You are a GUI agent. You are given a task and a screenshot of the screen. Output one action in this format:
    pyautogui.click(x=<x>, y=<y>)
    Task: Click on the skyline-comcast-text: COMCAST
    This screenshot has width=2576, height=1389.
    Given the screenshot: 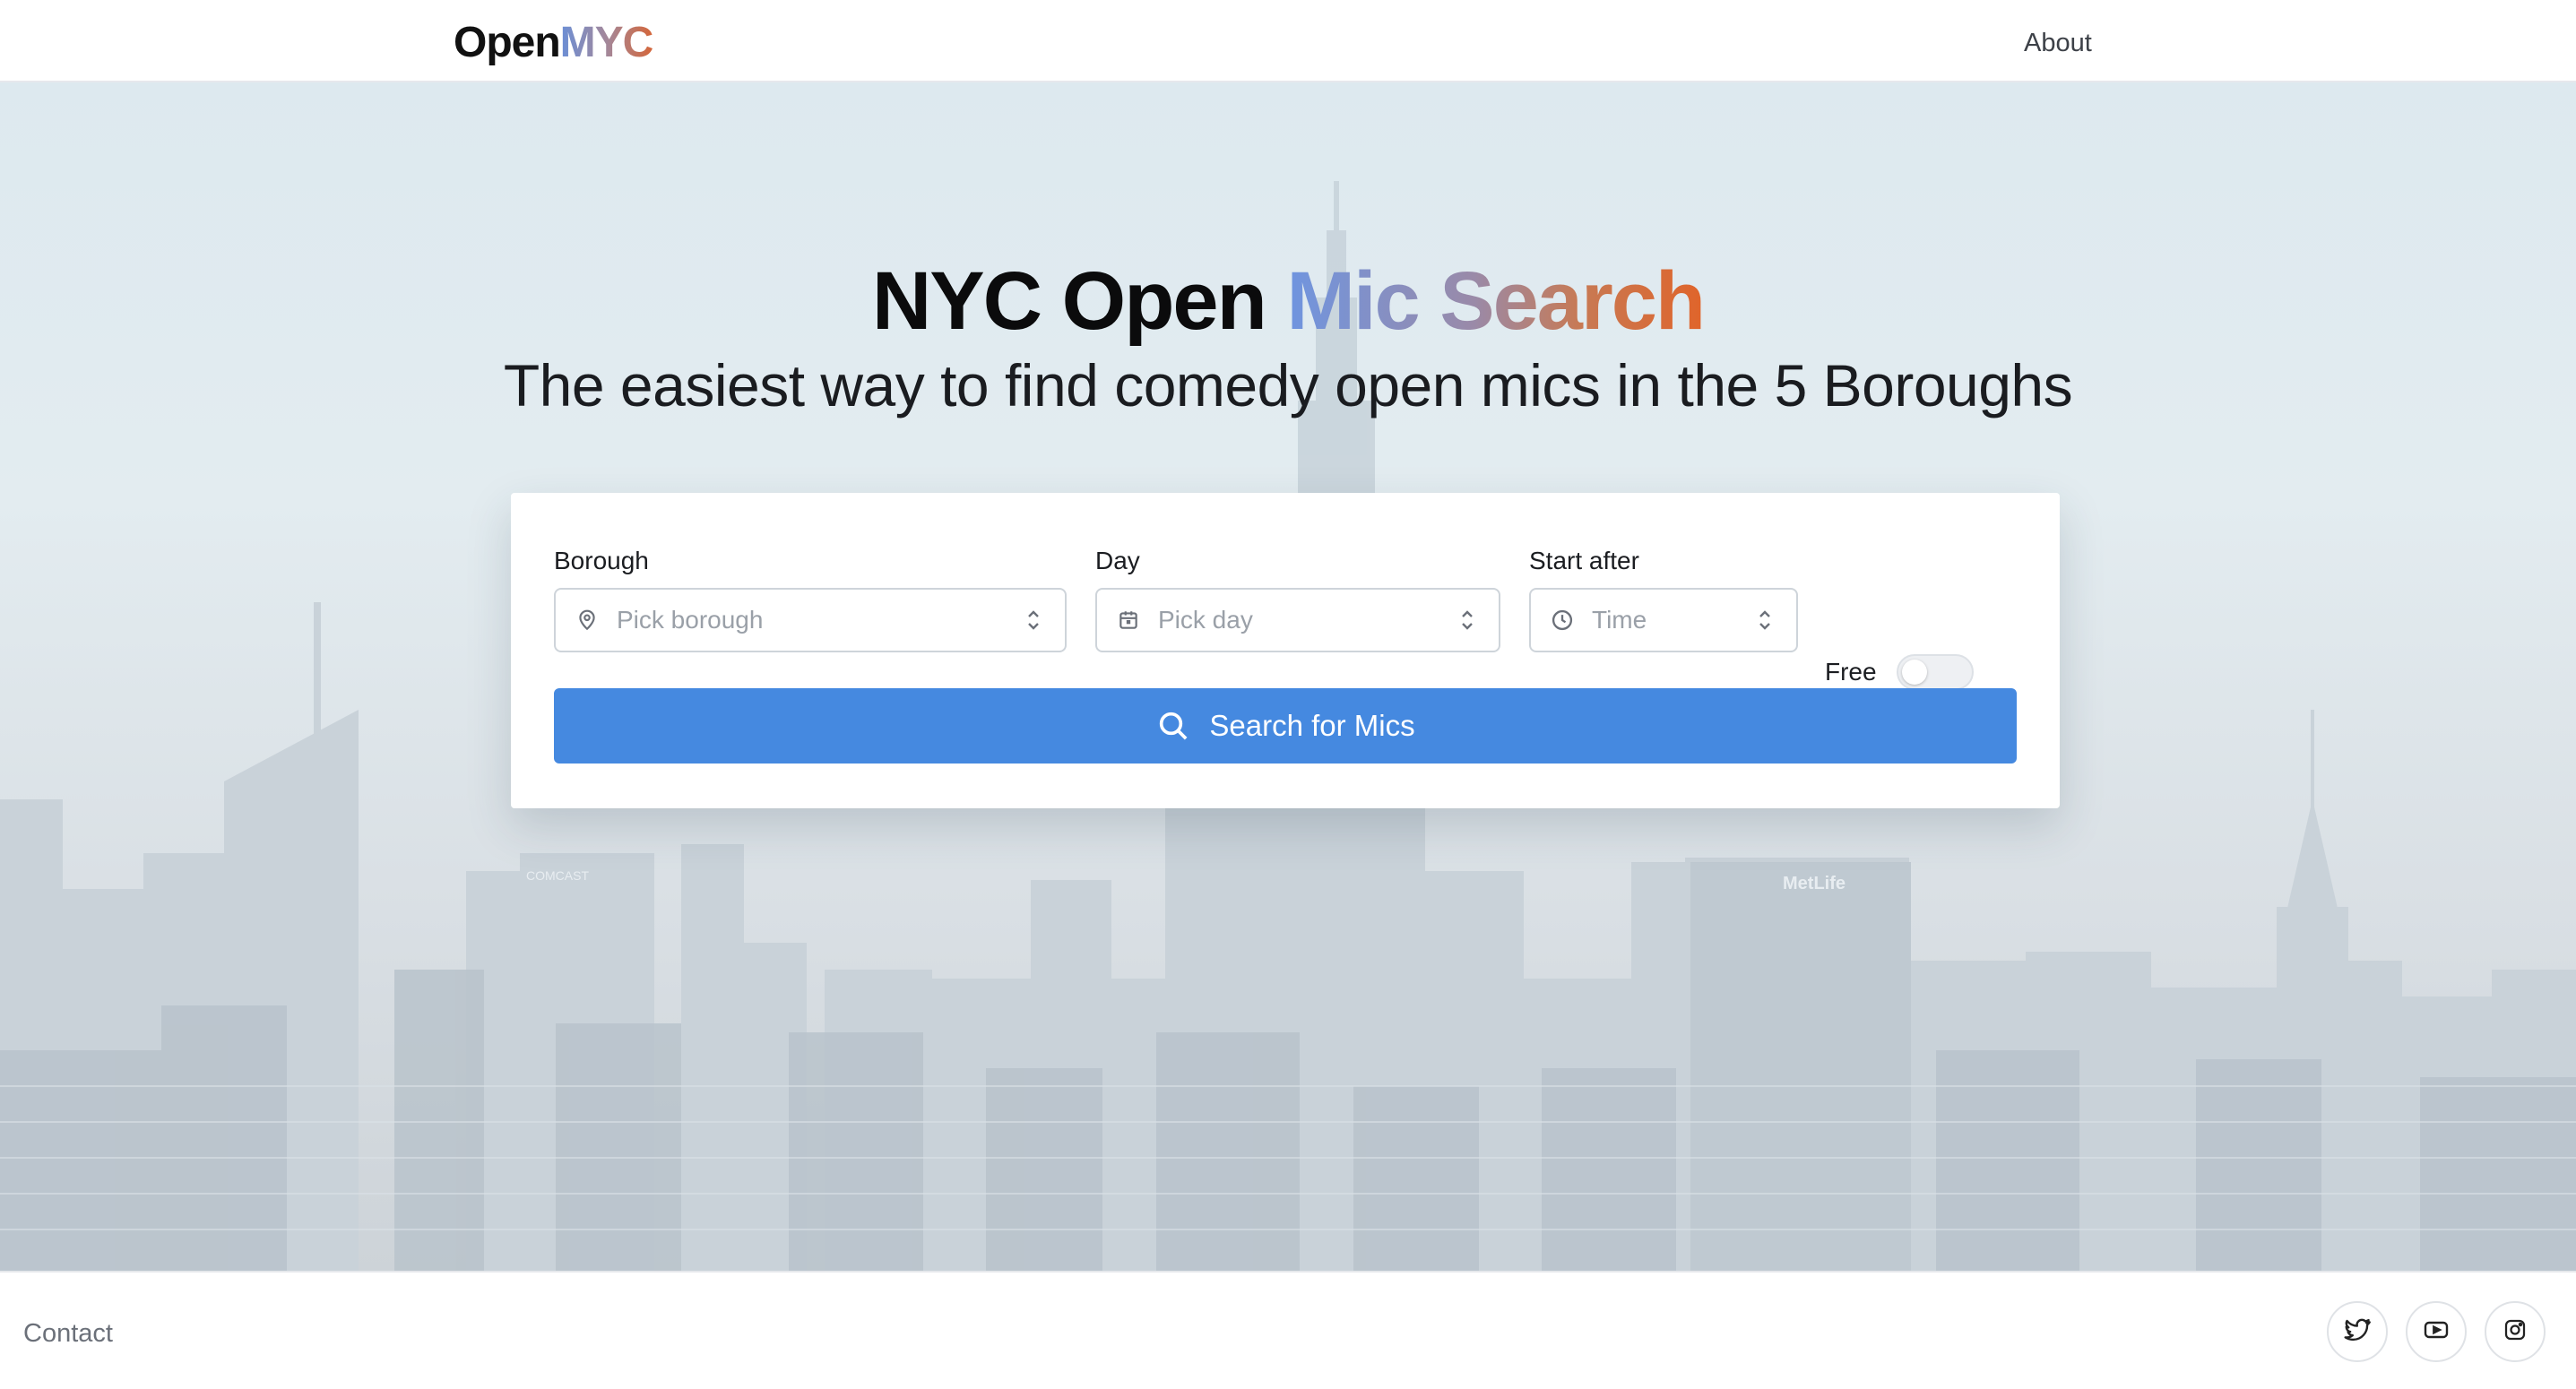 What is the action you would take?
    pyautogui.click(x=557, y=876)
    